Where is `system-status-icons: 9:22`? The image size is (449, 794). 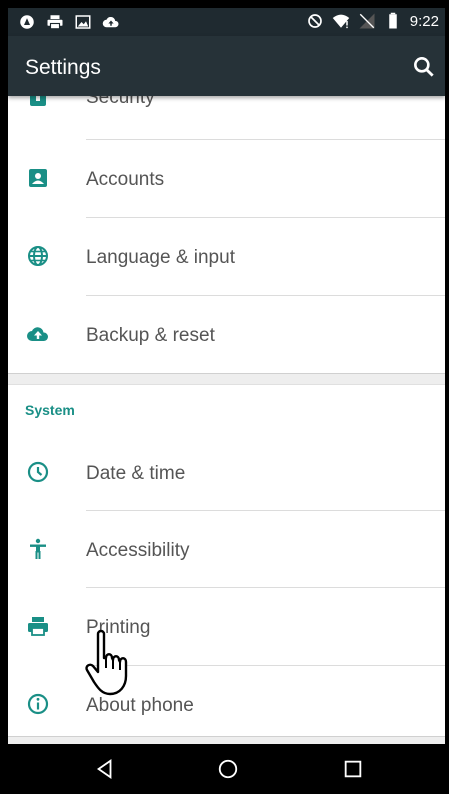 system-status-icons: 9:22 is located at coordinates (372, 21).